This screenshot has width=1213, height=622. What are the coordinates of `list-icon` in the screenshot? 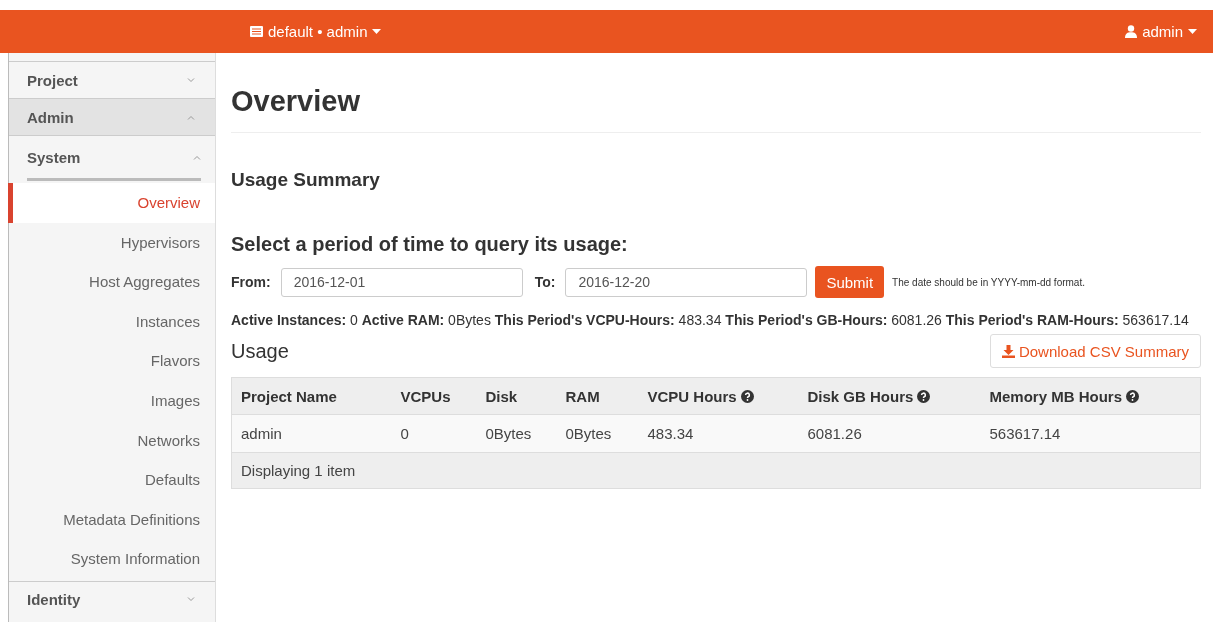 It's located at (256, 31).